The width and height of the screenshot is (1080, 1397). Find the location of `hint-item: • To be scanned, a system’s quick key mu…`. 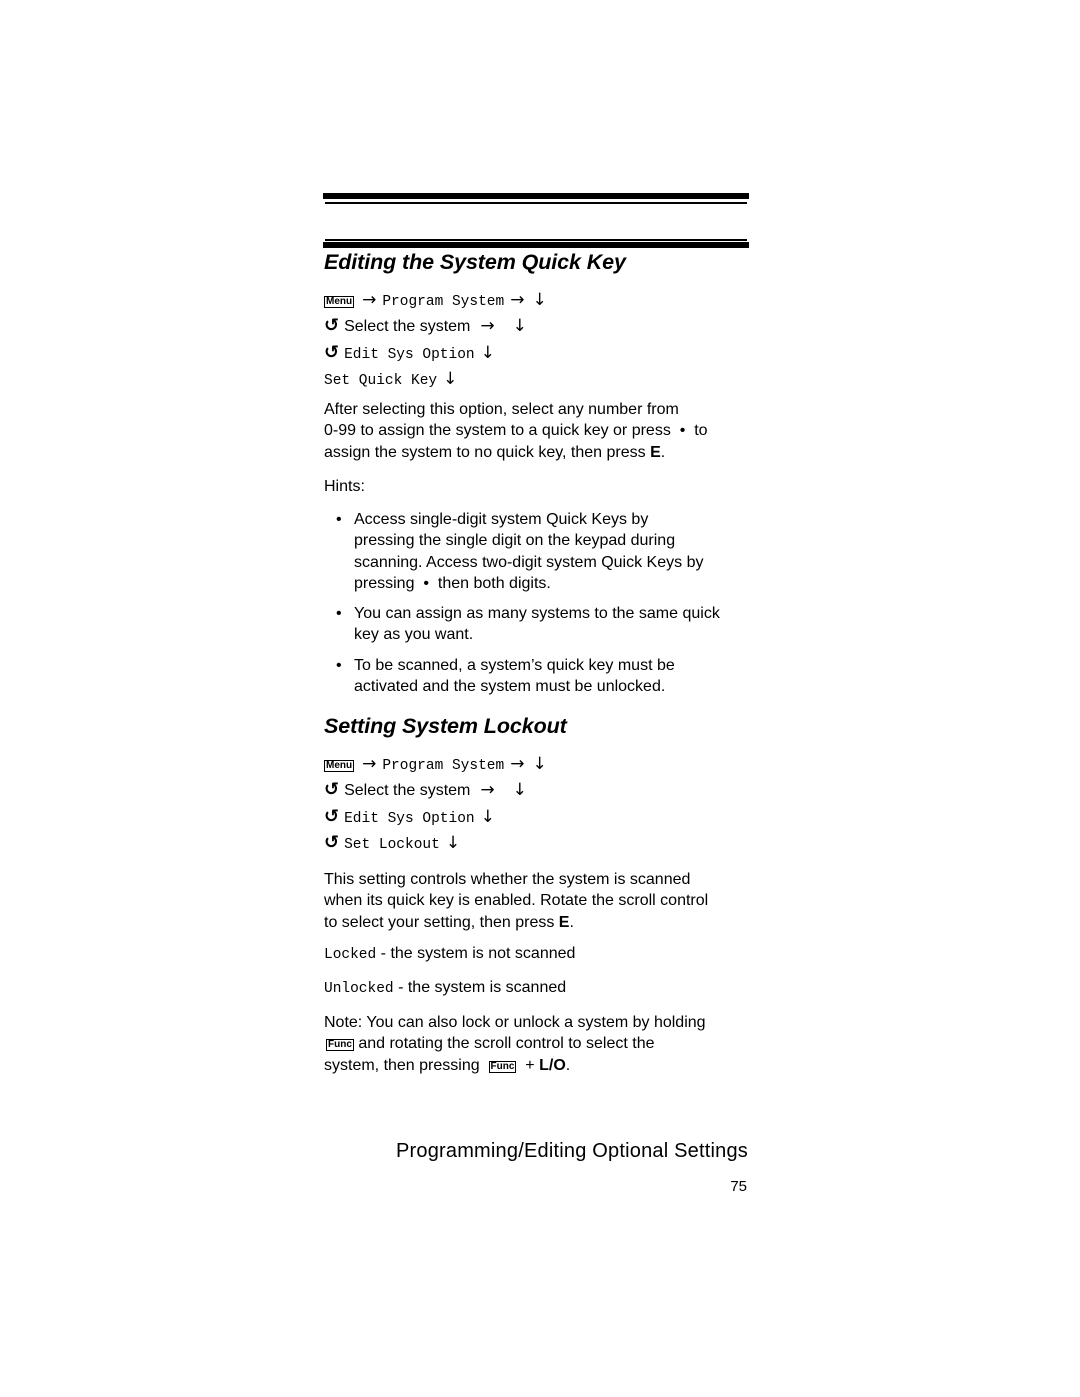

hint-item: • To be scanned, a system’s quick key mu… is located at coordinates (505, 676).